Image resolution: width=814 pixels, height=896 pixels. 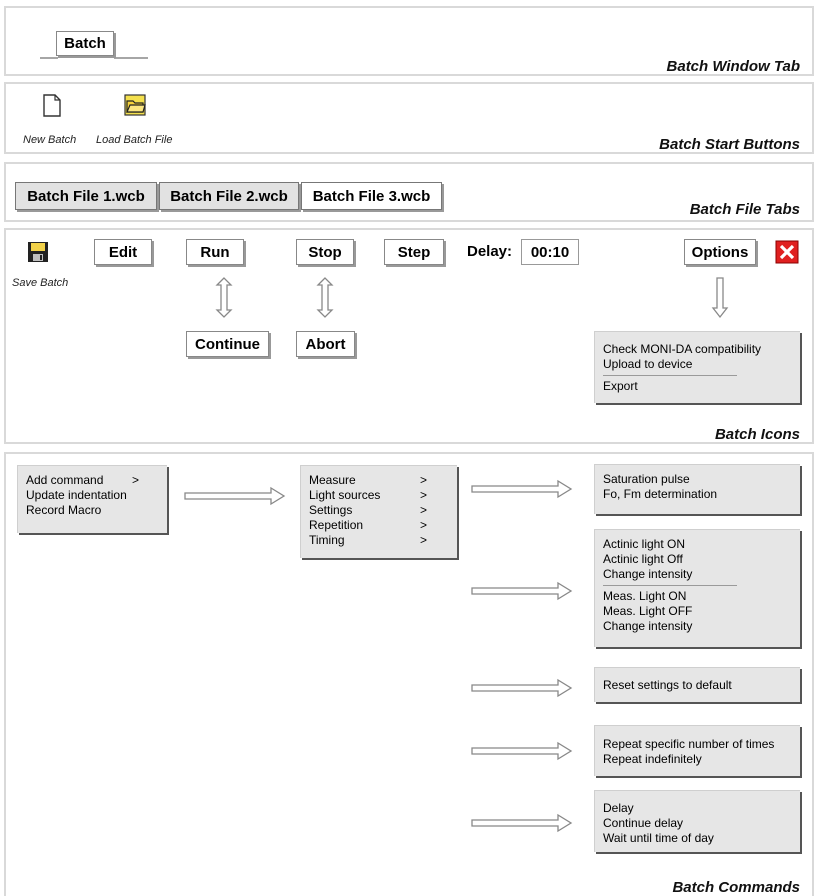 I want to click on options-button-label: Options, so click(x=720, y=252).